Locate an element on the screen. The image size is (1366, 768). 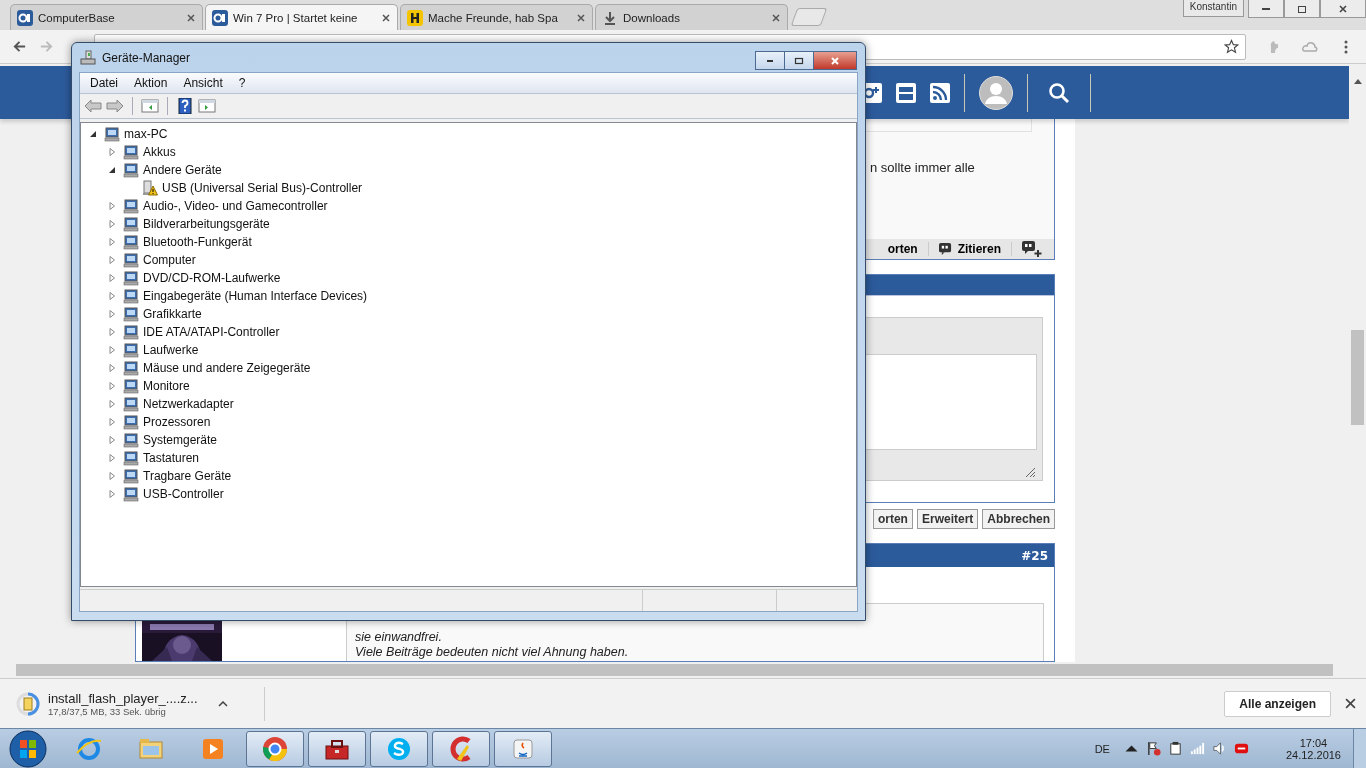
download-status: 17,8/37,5 MB, 33 Sek. übrig is located at coordinates (107, 711).